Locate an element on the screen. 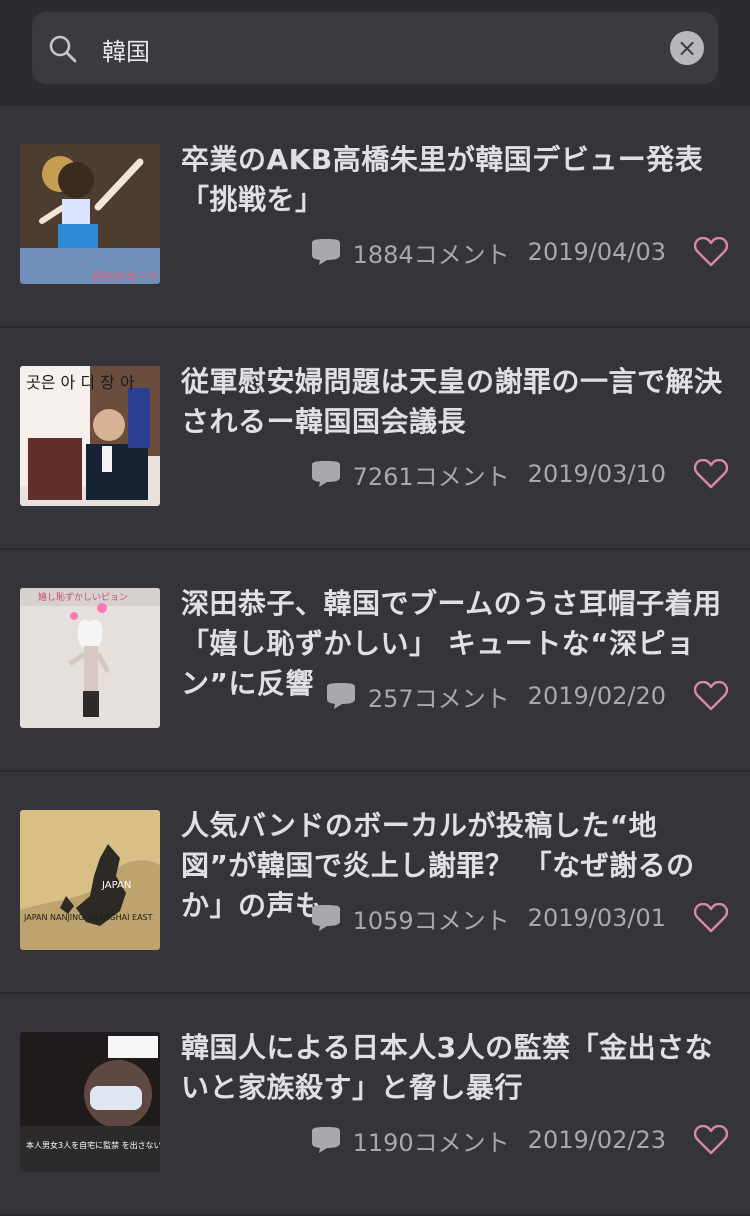 The image size is (750, 1216). news-meta-5: 1190コメント 2019/02/23 is located at coordinates (518, 1140).